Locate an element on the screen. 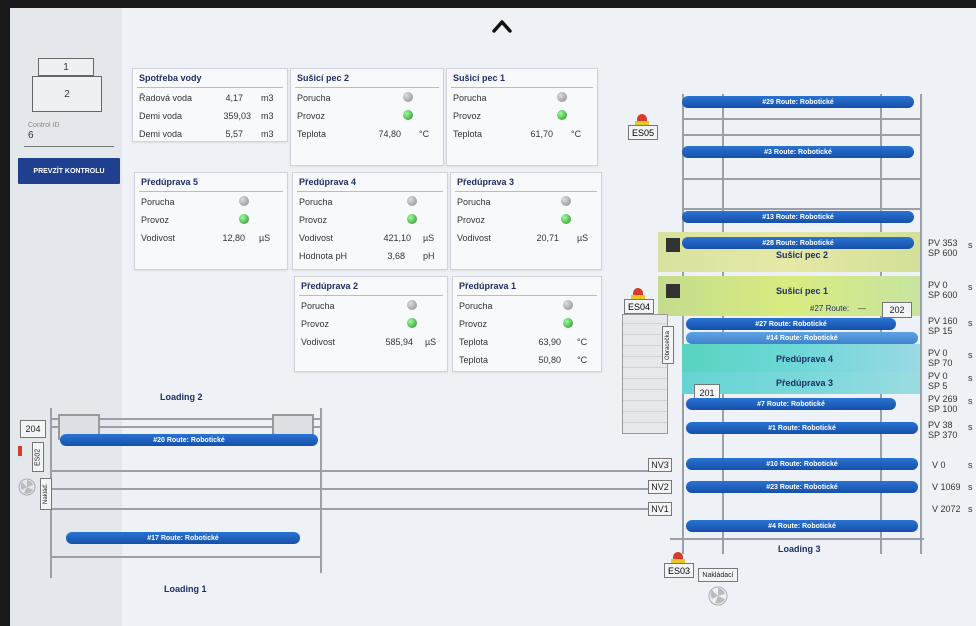 Image resolution: width=976 pixels, height=626 pixels. route-3: #3 Route: Robotické is located at coordinates (798, 152).